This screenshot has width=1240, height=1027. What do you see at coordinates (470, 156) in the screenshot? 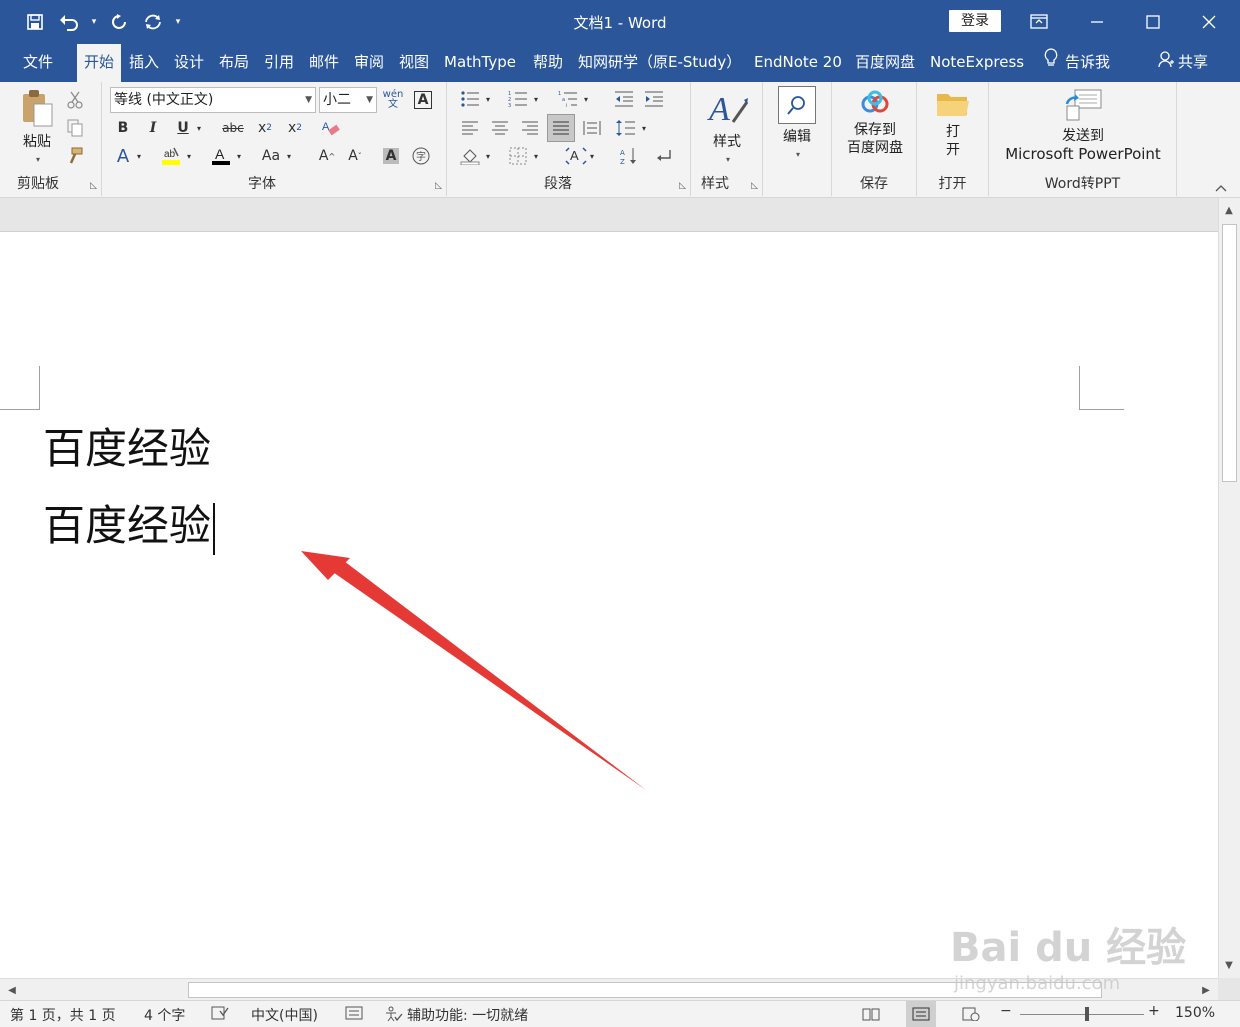
I see `shading-icon` at bounding box center [470, 156].